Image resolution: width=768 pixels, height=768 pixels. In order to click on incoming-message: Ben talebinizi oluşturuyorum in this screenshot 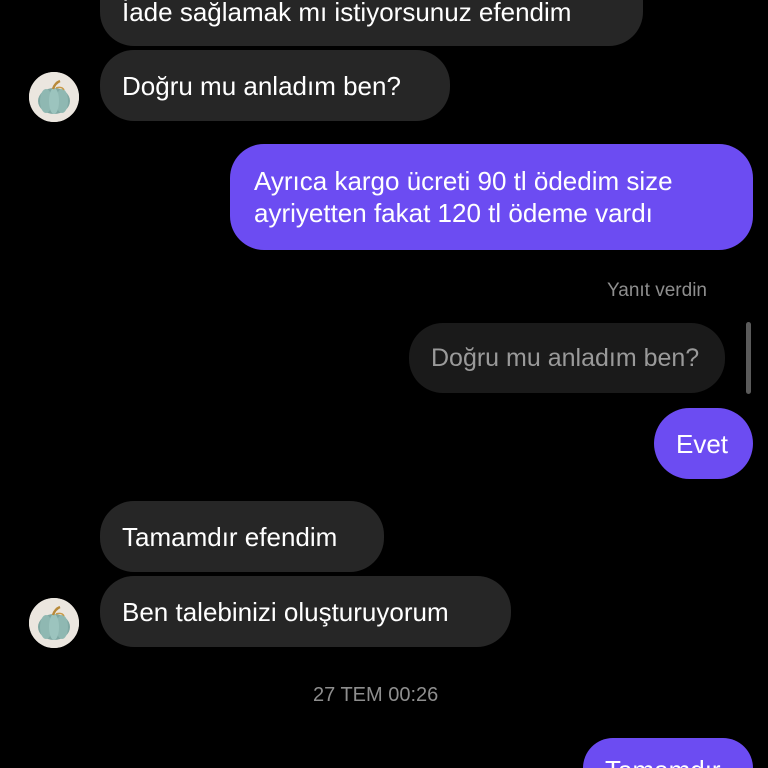, I will do `click(305, 611)`.